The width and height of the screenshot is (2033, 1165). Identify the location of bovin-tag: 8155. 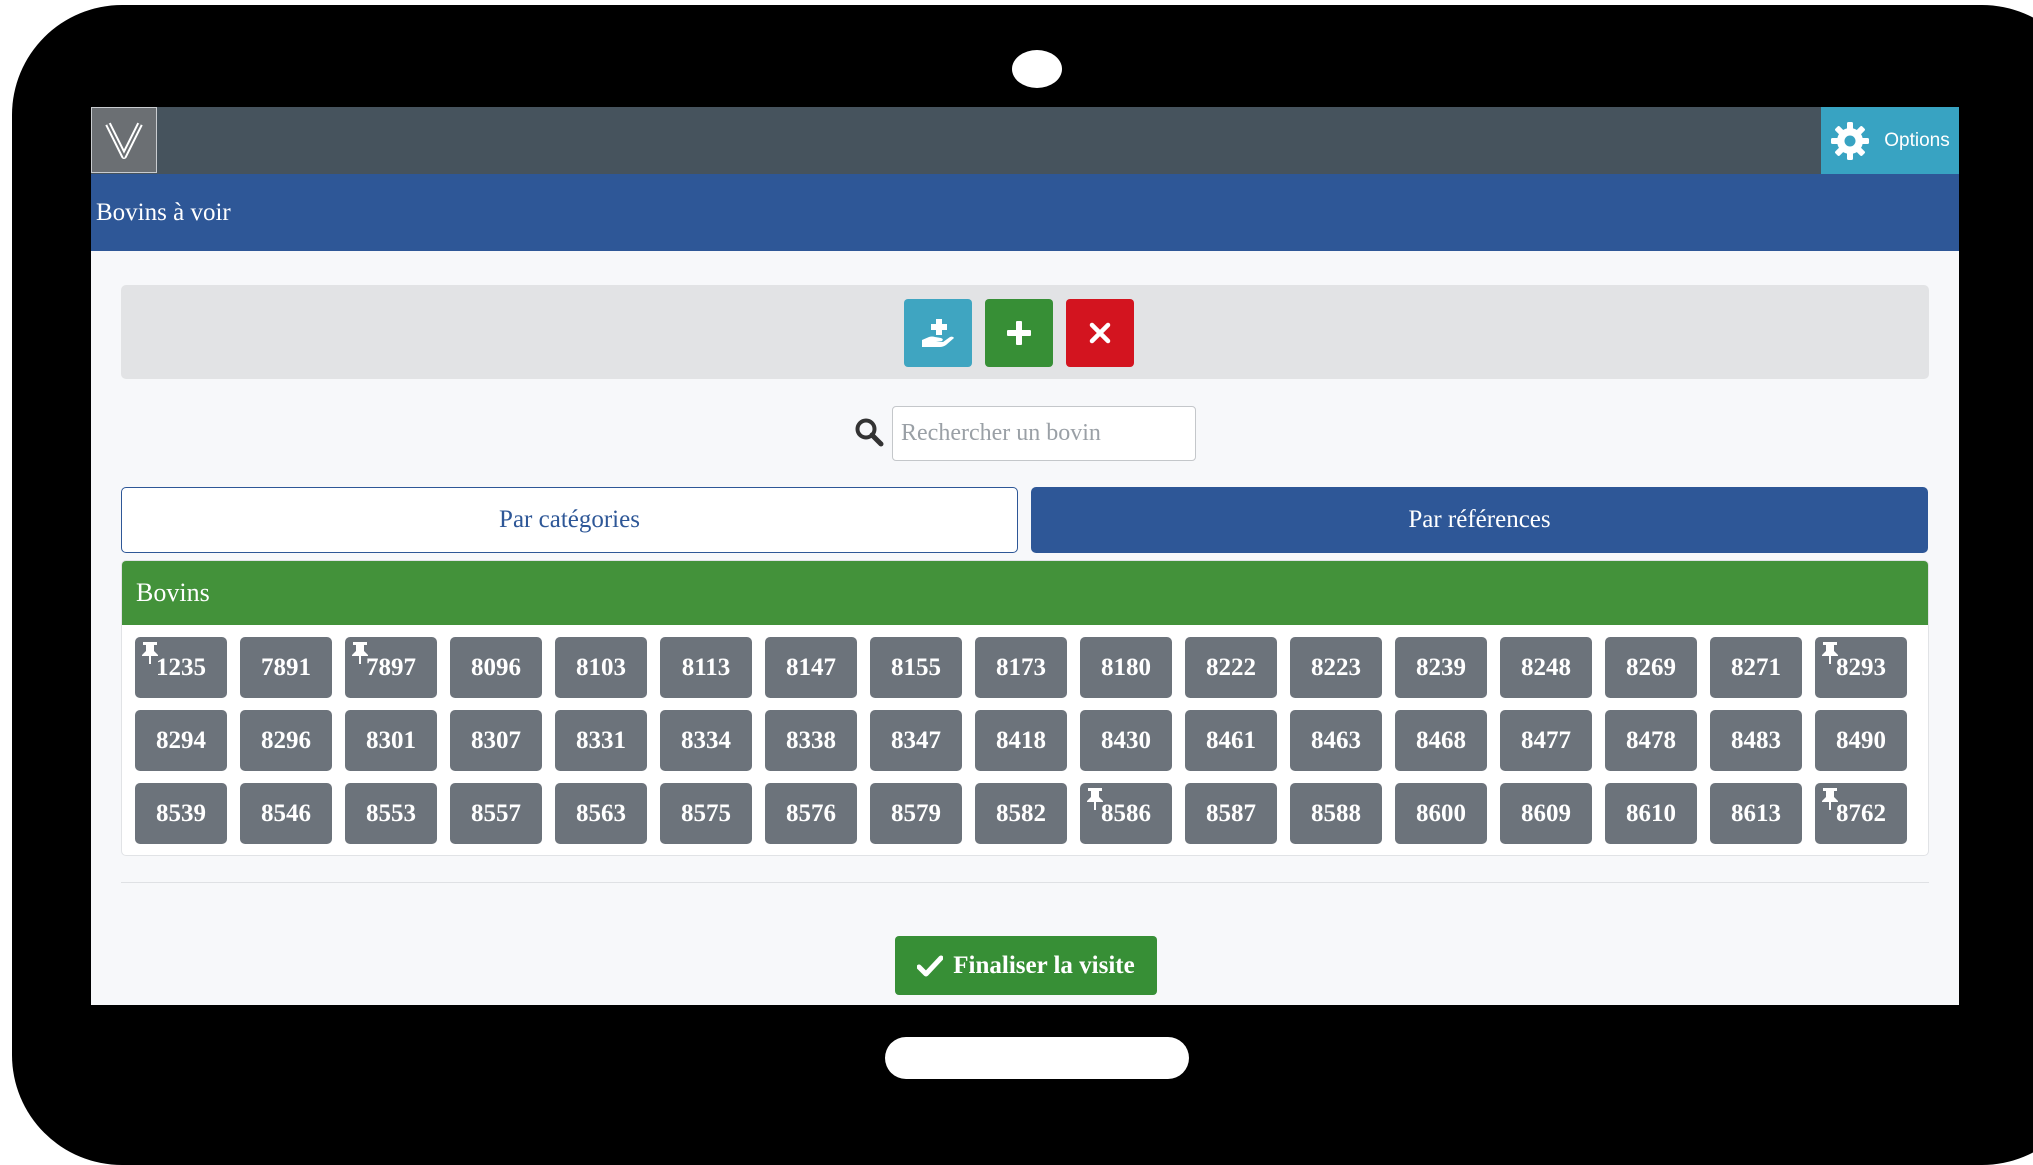
(916, 667).